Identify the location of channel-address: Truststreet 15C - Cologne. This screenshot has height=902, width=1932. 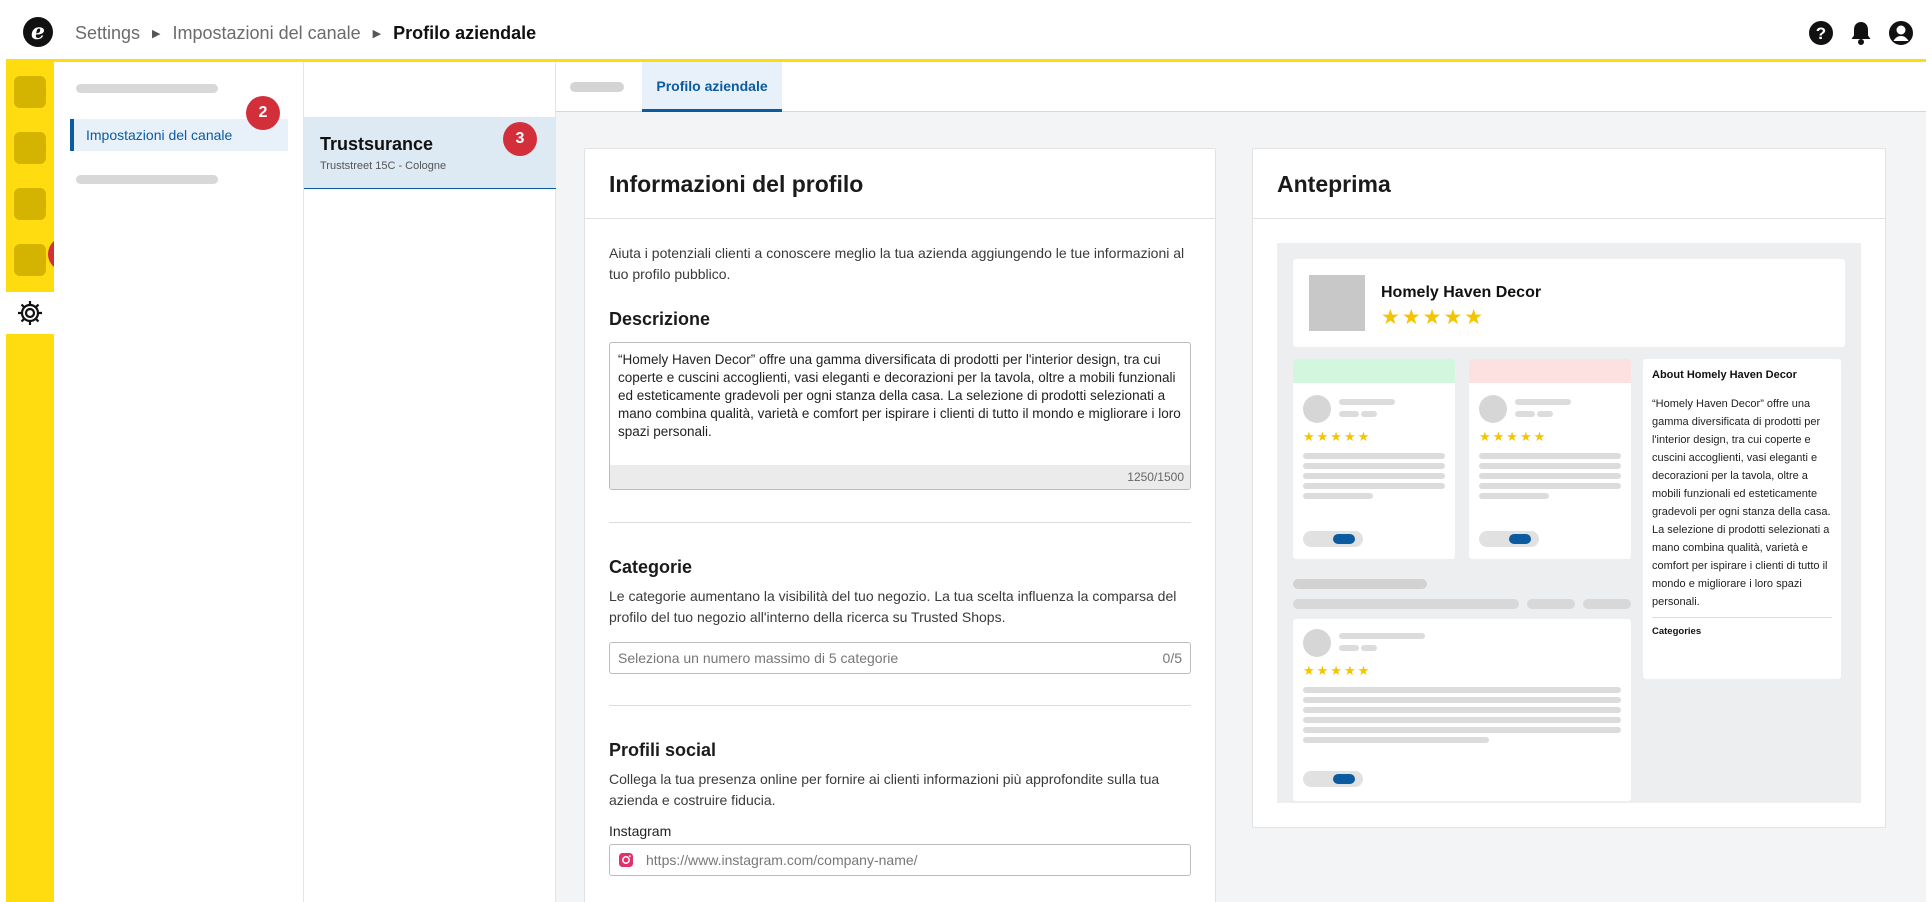
(383, 166).